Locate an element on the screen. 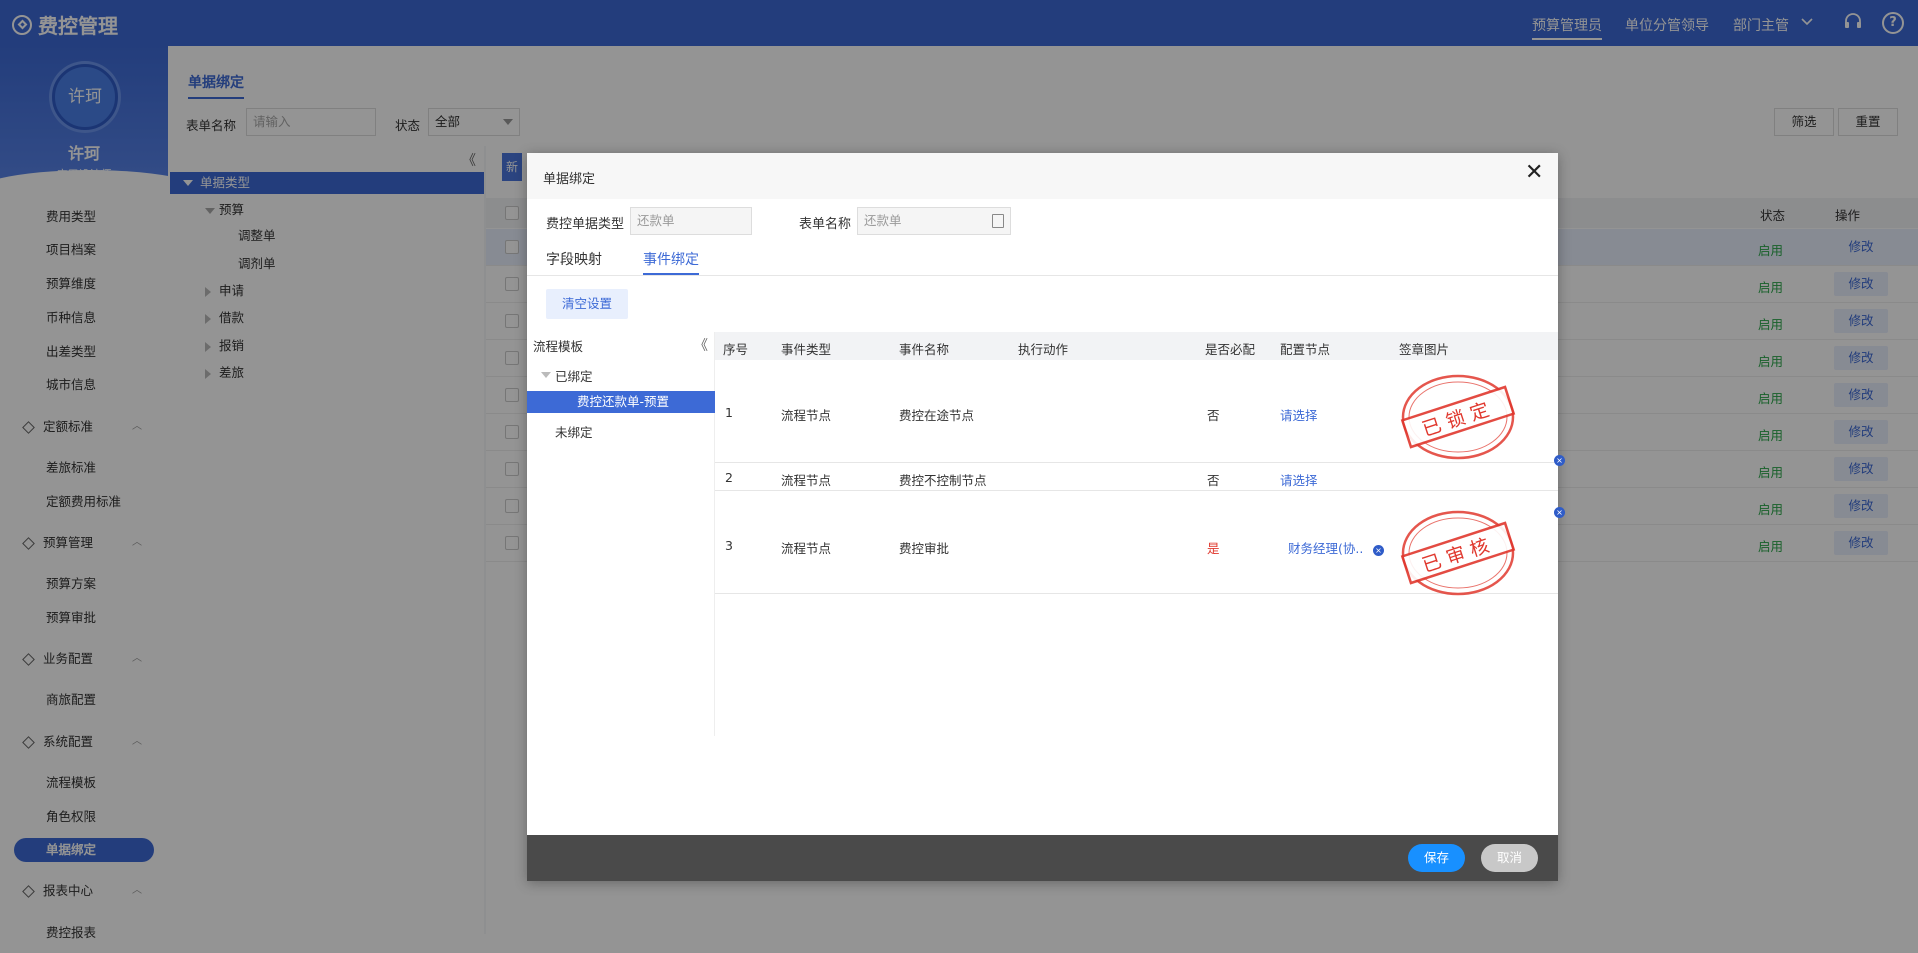 The width and height of the screenshot is (1918, 953). col-action: 执行动作 is located at coordinates (1043, 349).